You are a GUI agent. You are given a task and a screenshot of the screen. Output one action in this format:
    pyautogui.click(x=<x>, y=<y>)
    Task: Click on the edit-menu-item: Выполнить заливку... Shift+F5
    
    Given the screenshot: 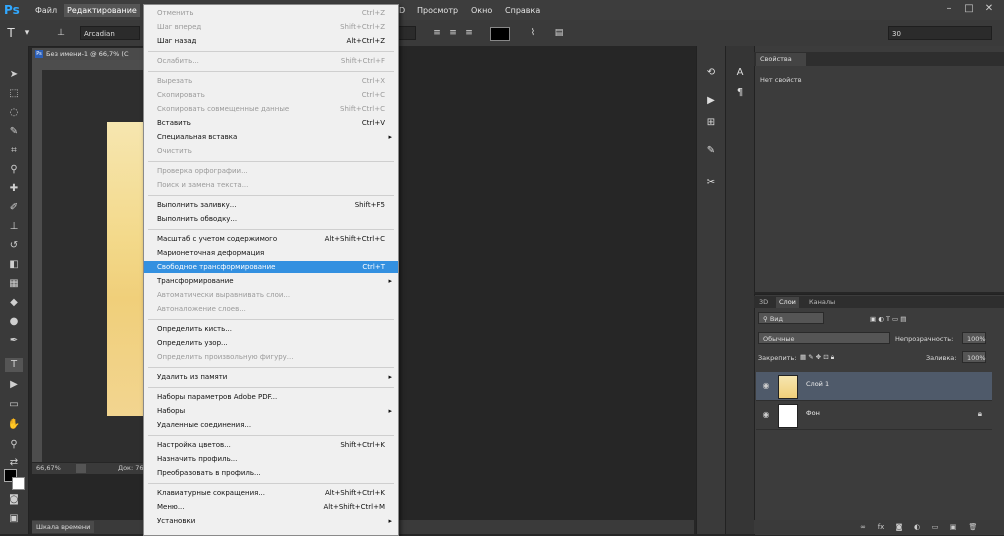 What is the action you would take?
    pyautogui.click(x=271, y=205)
    